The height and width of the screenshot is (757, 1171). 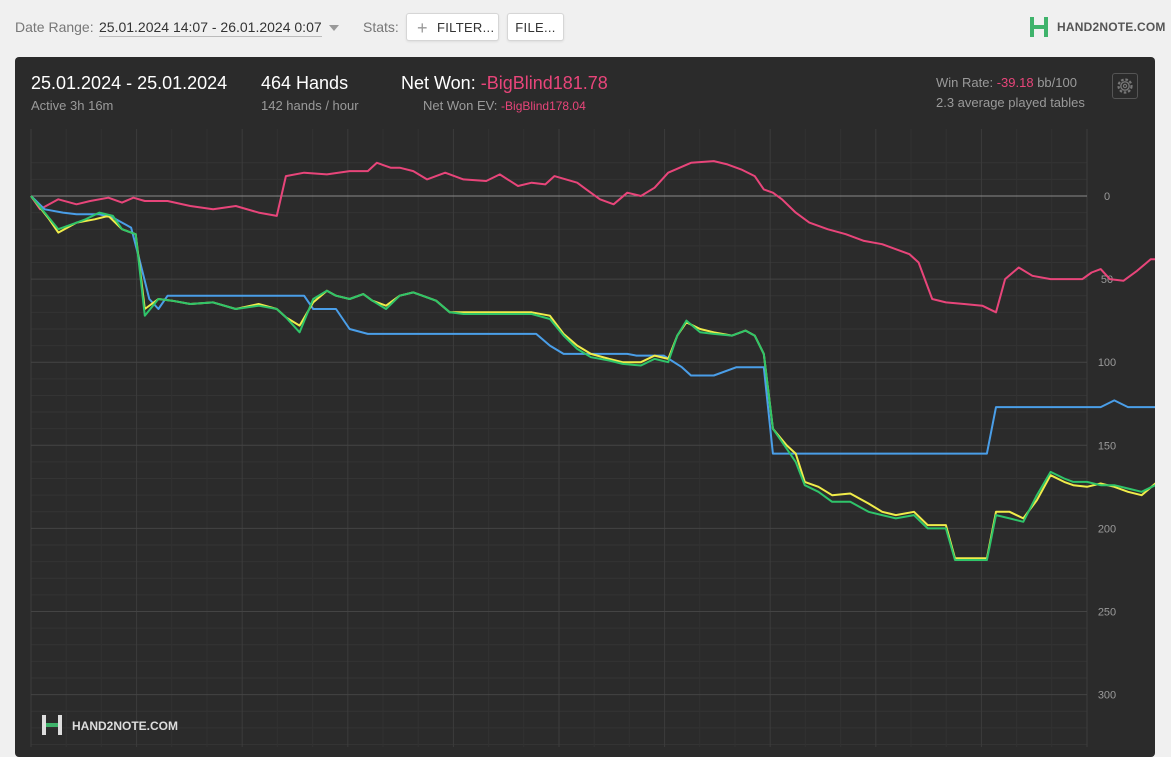 I want to click on watermark: HAND2NOTE.COM, so click(x=109, y=725).